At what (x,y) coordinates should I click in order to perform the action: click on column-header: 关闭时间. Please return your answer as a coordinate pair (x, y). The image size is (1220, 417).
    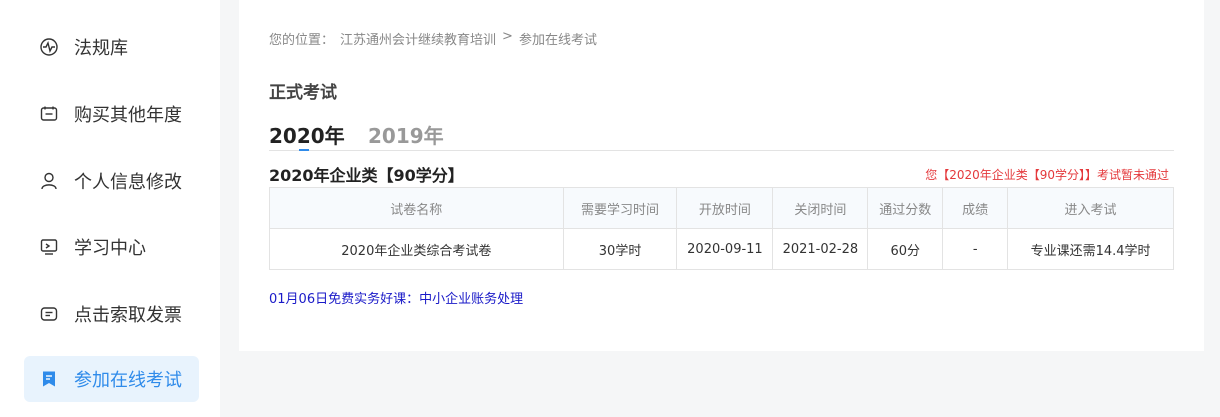
    Looking at the image, I should click on (820, 208).